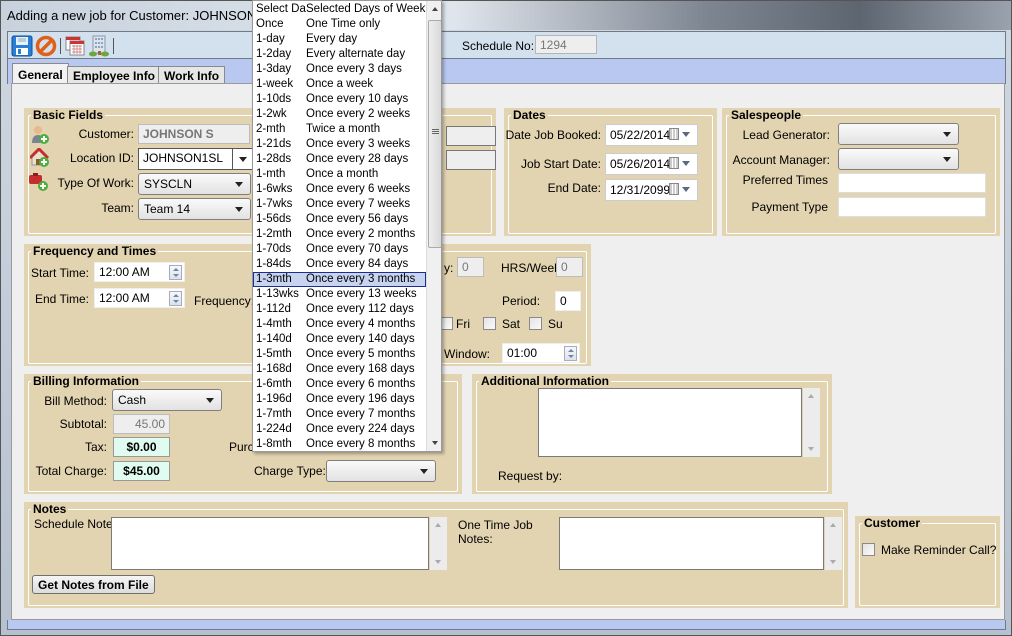  I want to click on option-description: Once every 2 months, so click(361, 234).